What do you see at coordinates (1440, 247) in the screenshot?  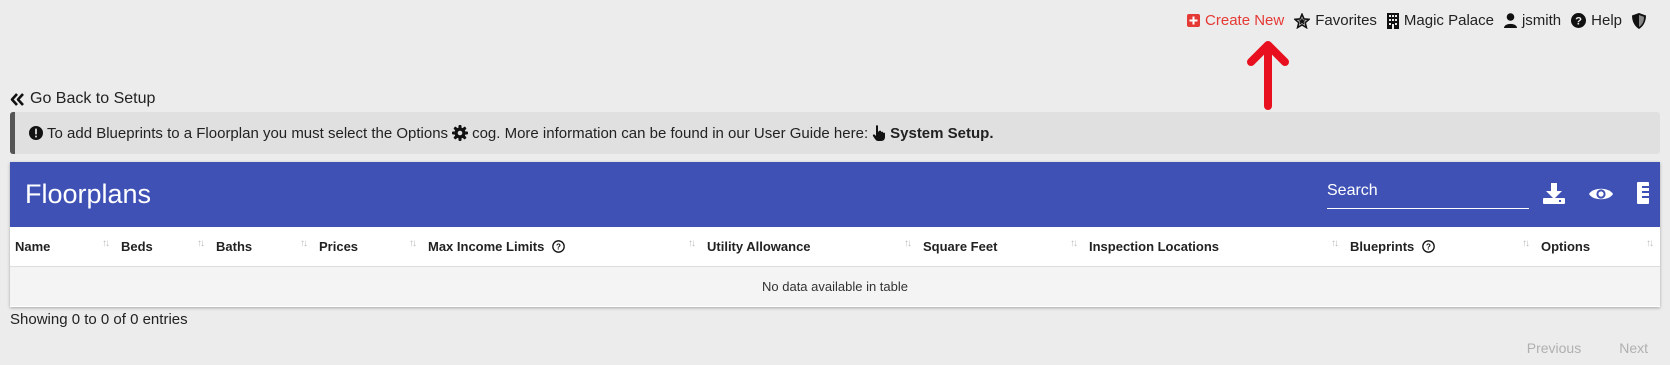 I see `col-blueprints: Blueprints ? ↑↓` at bounding box center [1440, 247].